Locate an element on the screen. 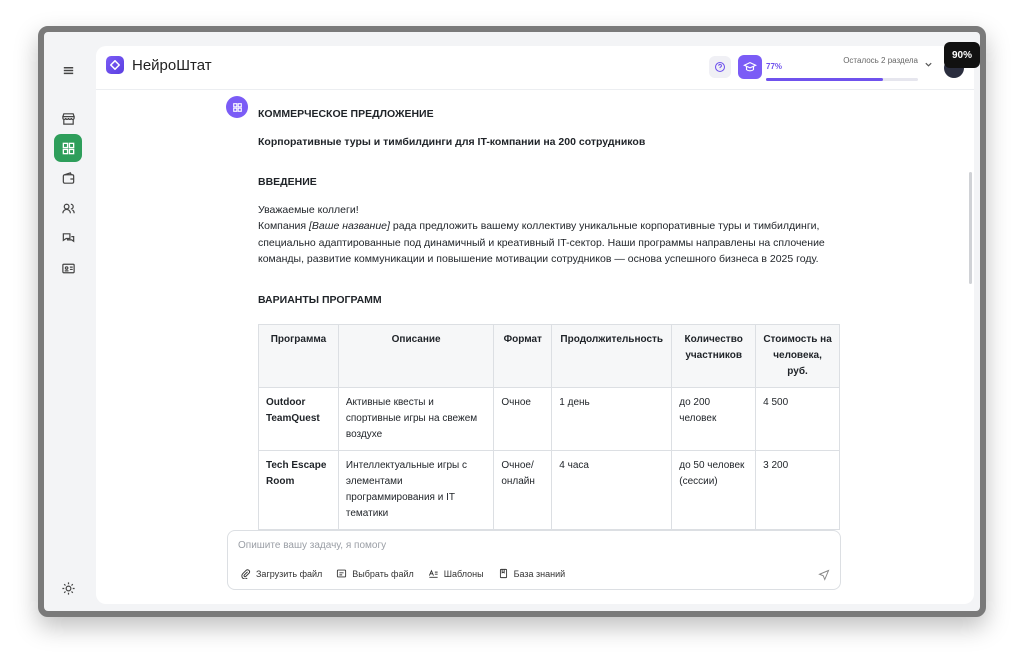  templates-button: Шаблоны is located at coordinates (456, 573).